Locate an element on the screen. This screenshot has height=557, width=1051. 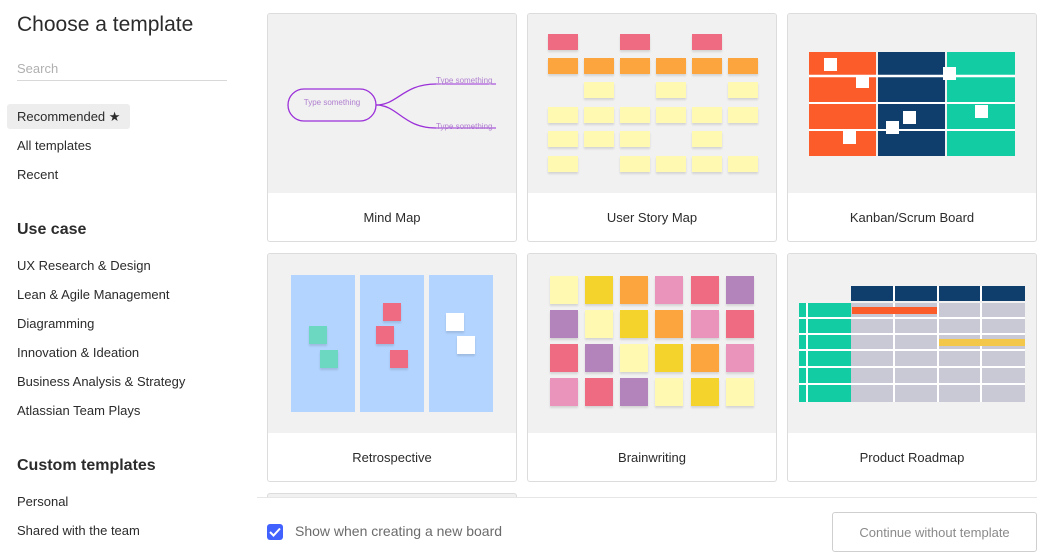
template-name: User Story Map is located at coordinates (652, 217).